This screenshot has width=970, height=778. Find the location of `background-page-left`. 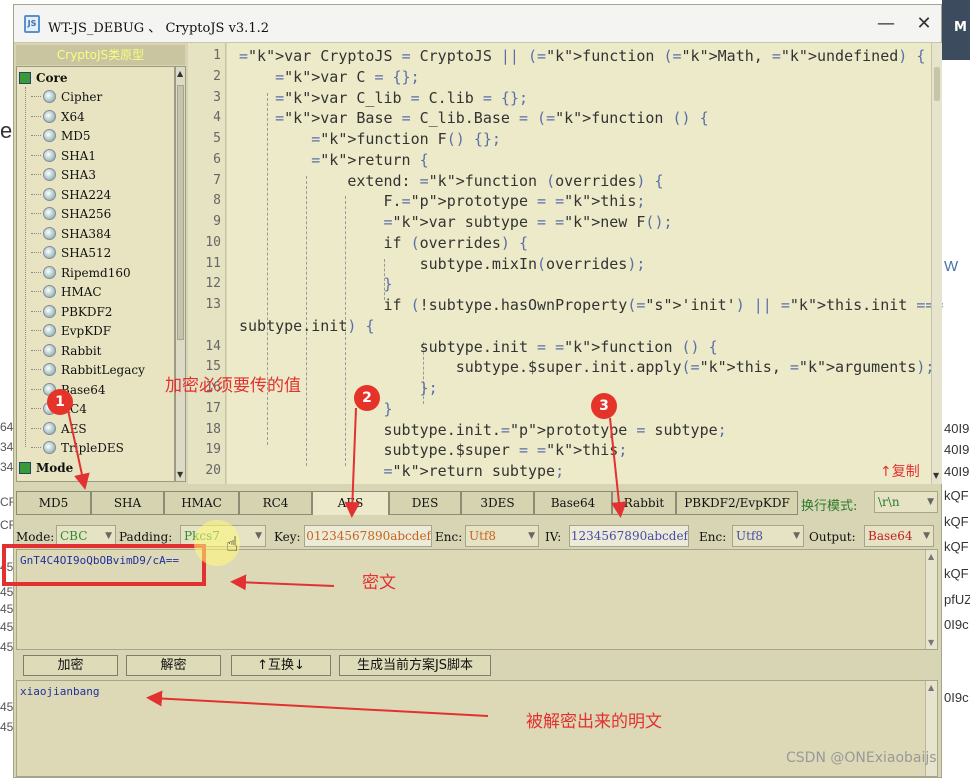

background-page-left is located at coordinates (7, 389).